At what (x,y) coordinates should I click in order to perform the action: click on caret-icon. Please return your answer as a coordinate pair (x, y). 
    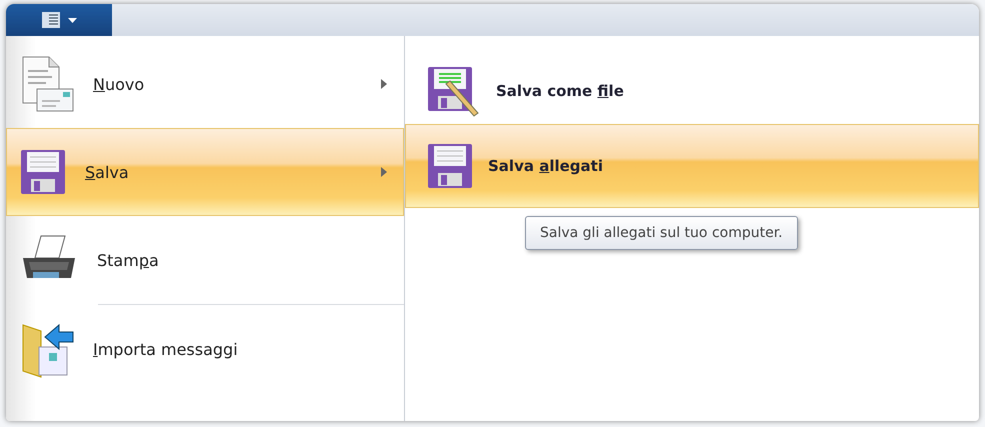
    Looking at the image, I should click on (72, 20).